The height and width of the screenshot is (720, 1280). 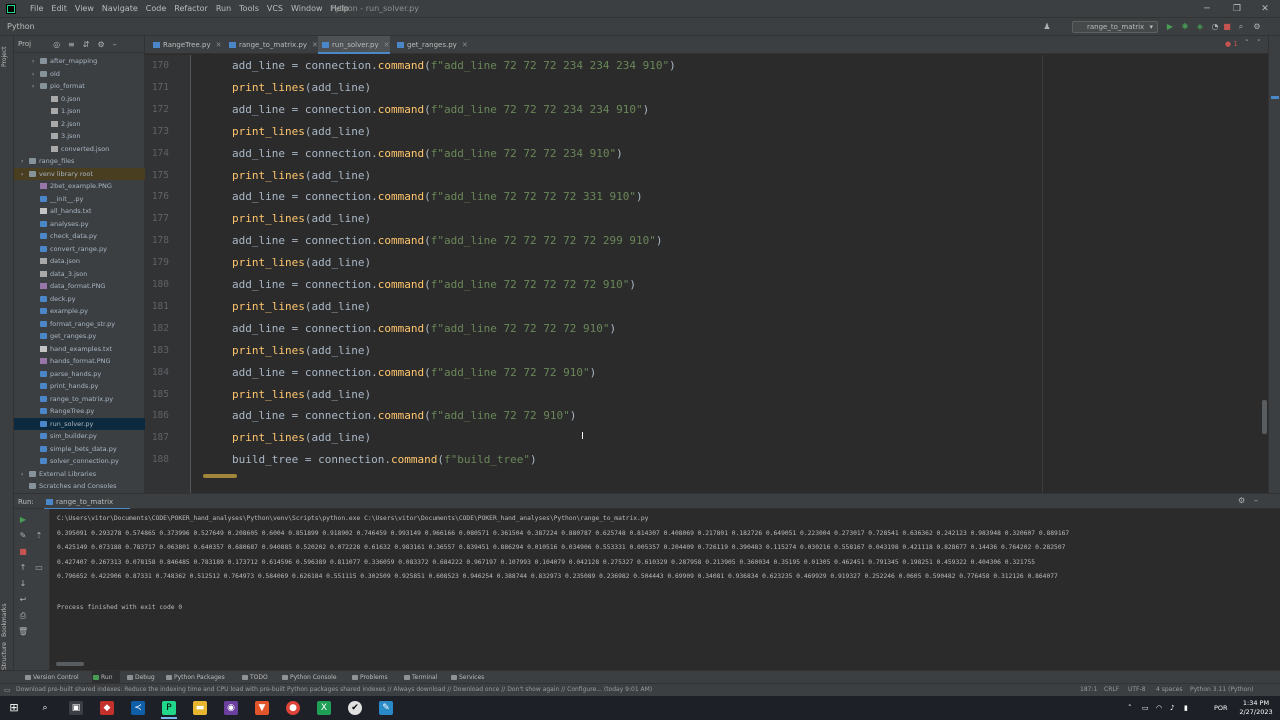 I want to click on menu-edit: Edit, so click(x=59, y=9).